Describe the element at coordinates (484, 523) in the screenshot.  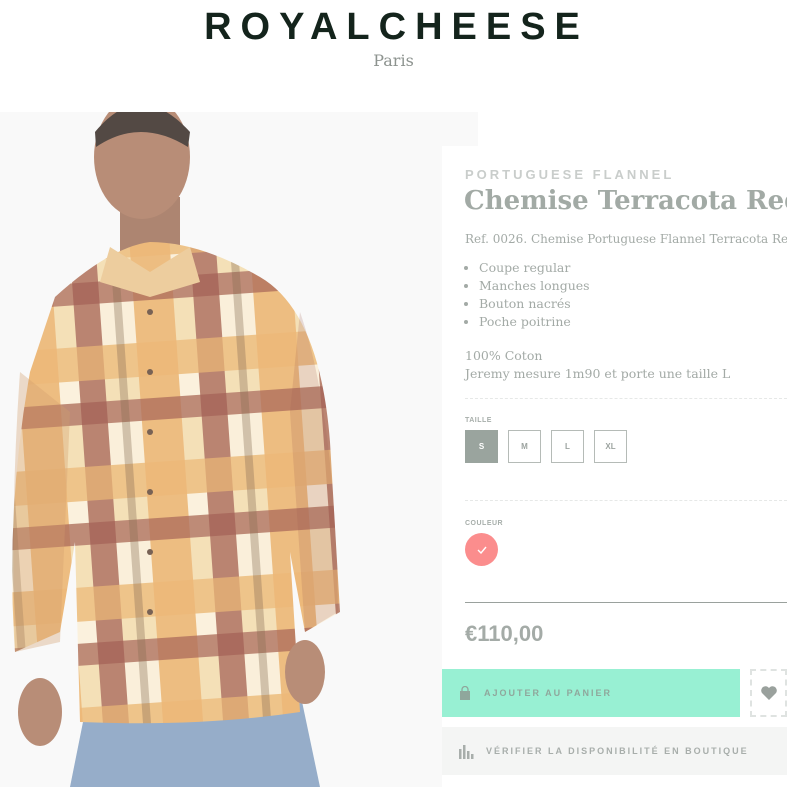
I see `color-label: COULEUR` at that location.